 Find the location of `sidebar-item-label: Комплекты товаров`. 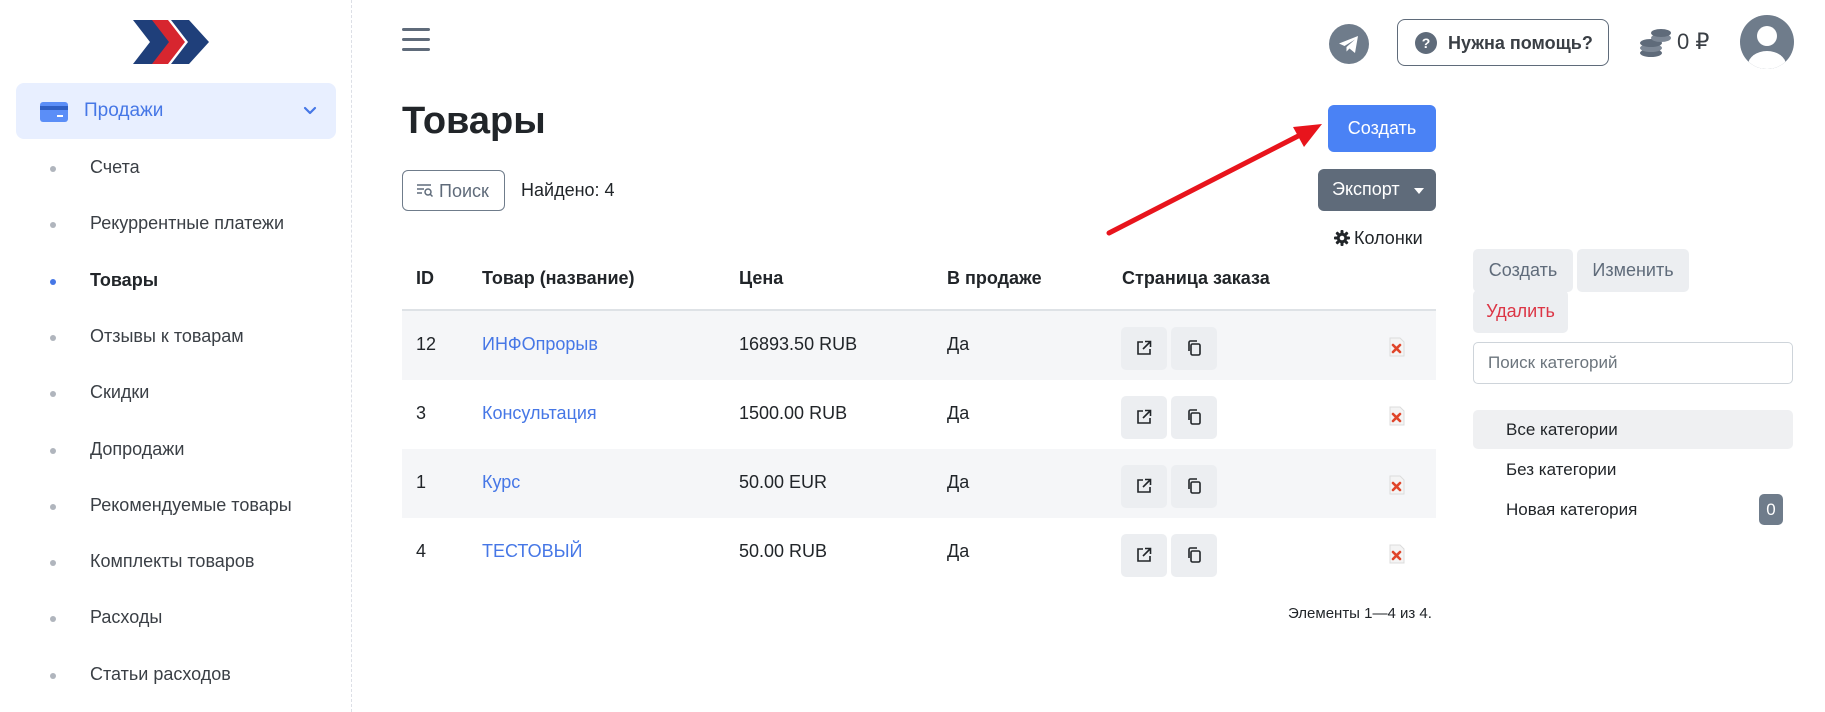

sidebar-item-label: Комплекты товаров is located at coordinates (172, 561).